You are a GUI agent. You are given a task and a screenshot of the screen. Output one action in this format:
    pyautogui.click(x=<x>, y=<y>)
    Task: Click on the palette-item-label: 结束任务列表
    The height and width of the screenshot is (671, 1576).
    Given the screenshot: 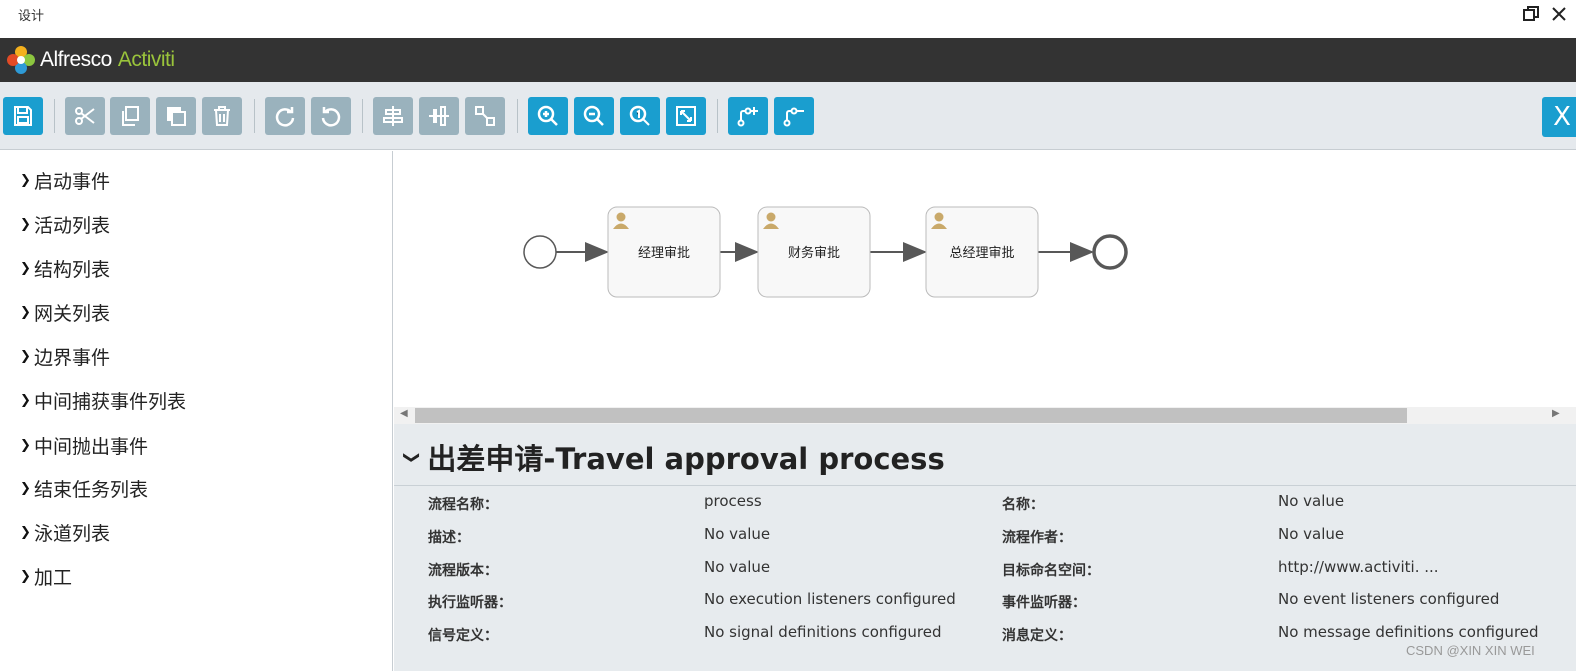 What is the action you would take?
    pyautogui.click(x=91, y=489)
    